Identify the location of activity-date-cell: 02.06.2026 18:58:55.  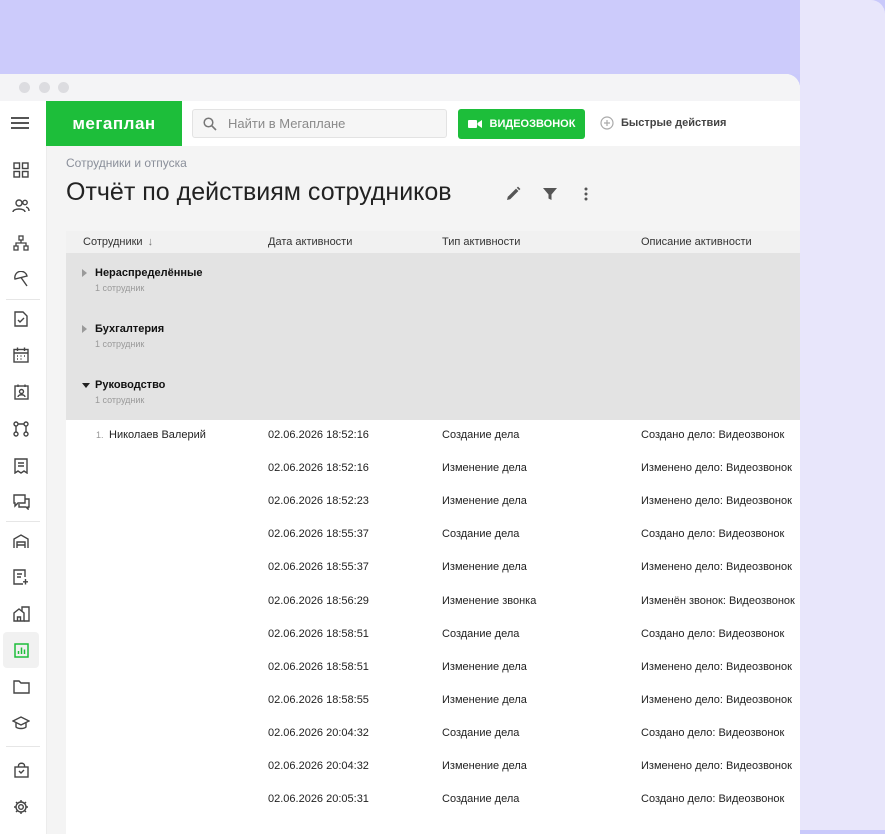
(318, 699).